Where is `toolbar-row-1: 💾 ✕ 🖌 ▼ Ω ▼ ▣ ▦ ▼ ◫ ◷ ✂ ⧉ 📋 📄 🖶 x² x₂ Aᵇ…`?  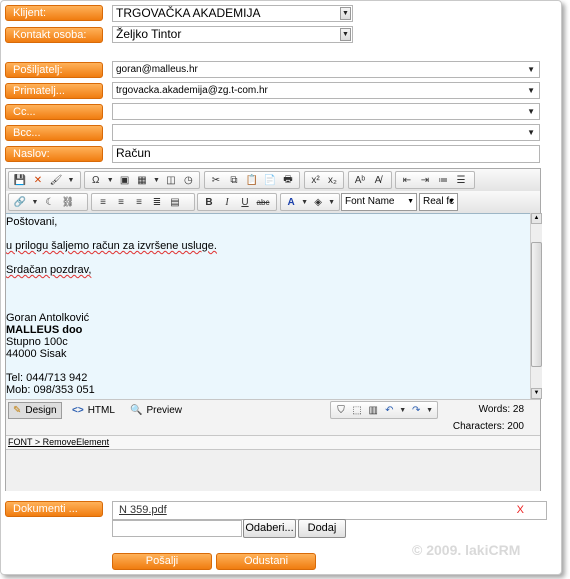 toolbar-row-1: 💾 ✕ 🖌 ▼ Ω ▼ ▣ ▦ ▼ ◫ ◷ ✂ ⧉ 📋 📄 🖶 x² x₂ Aᵇ… is located at coordinates (273, 180).